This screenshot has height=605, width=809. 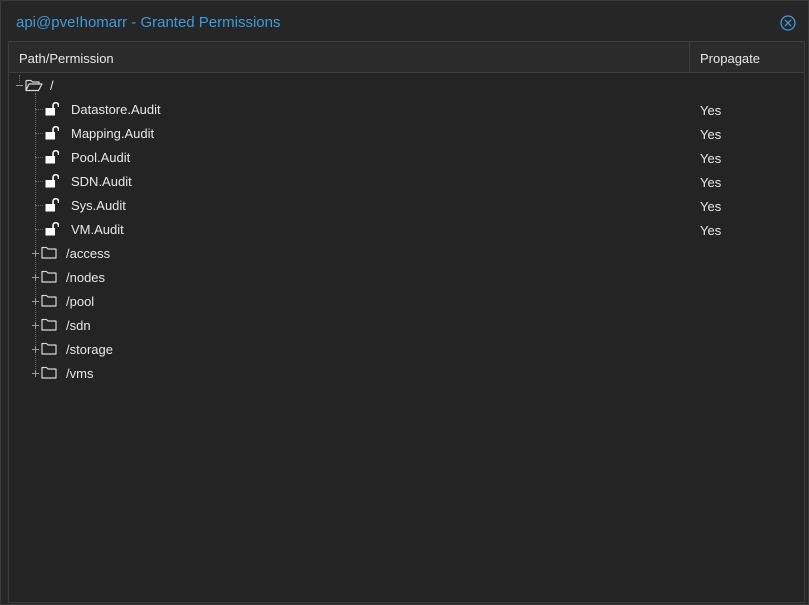 I want to click on permission-row: Mapping.Audit Yes, so click(x=406, y=133).